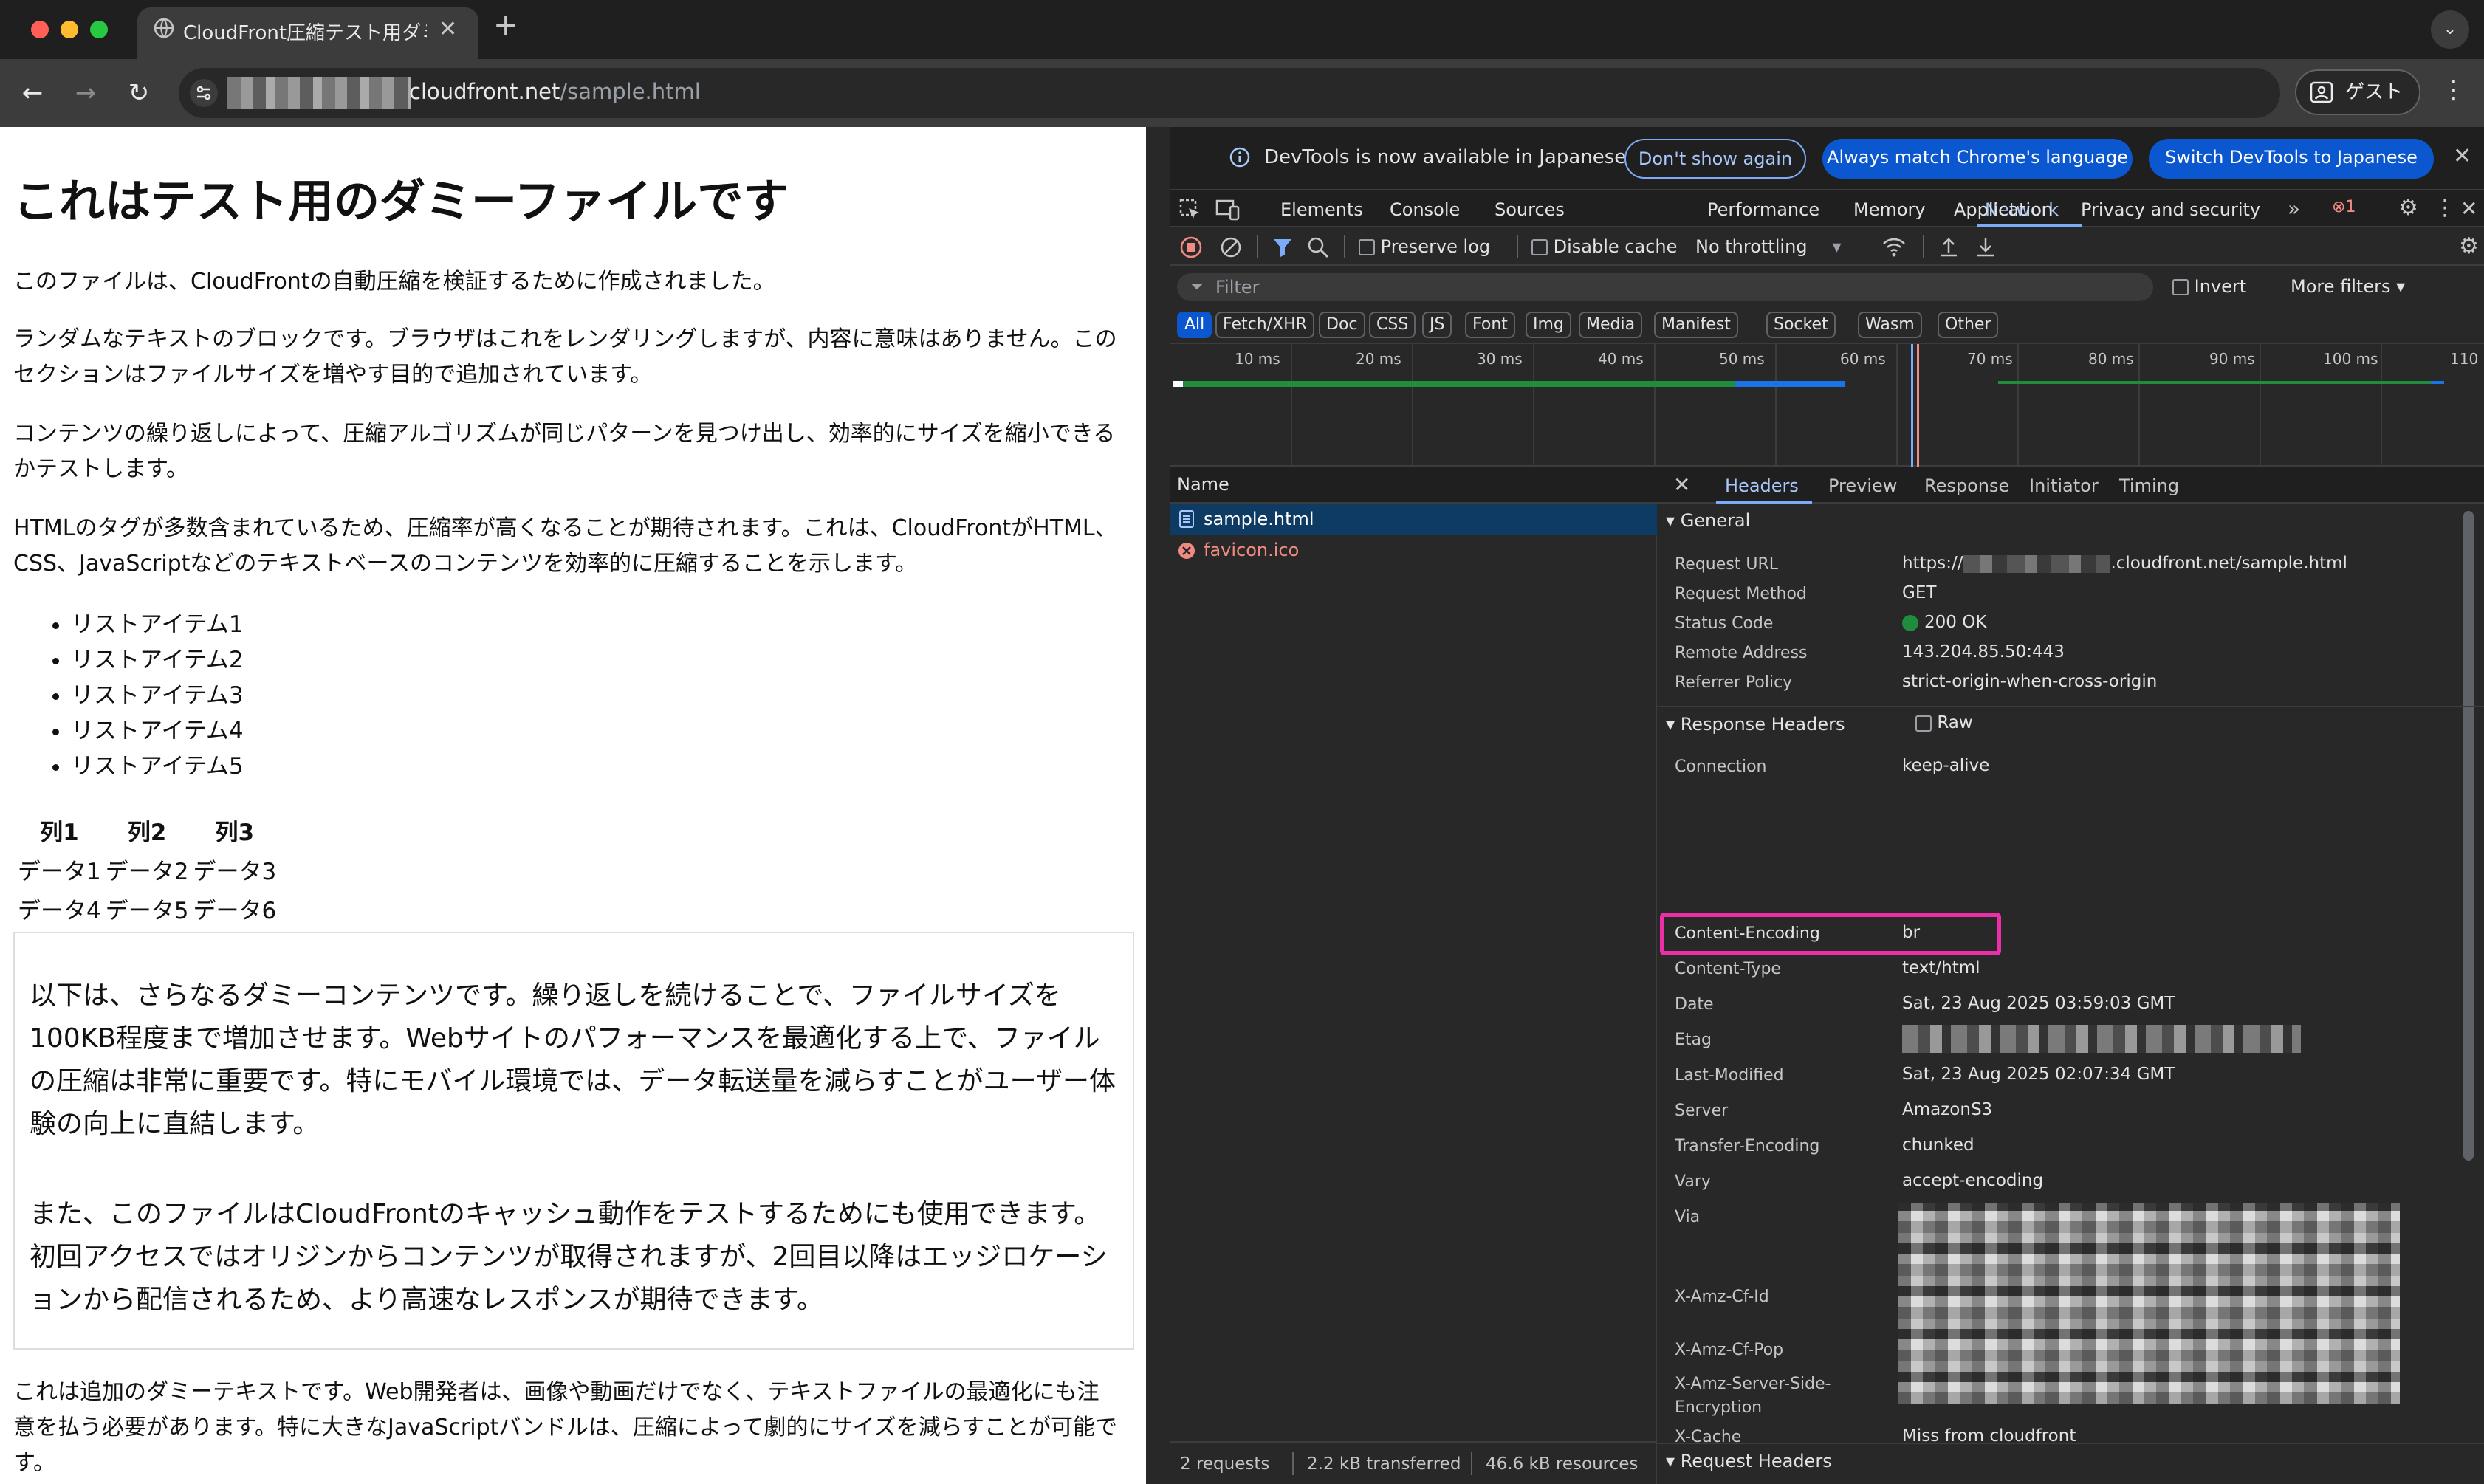 The image size is (2484, 1484). What do you see at coordinates (1977, 159) in the screenshot?
I see `always-match-language-button: Always match Chrome's language` at bounding box center [1977, 159].